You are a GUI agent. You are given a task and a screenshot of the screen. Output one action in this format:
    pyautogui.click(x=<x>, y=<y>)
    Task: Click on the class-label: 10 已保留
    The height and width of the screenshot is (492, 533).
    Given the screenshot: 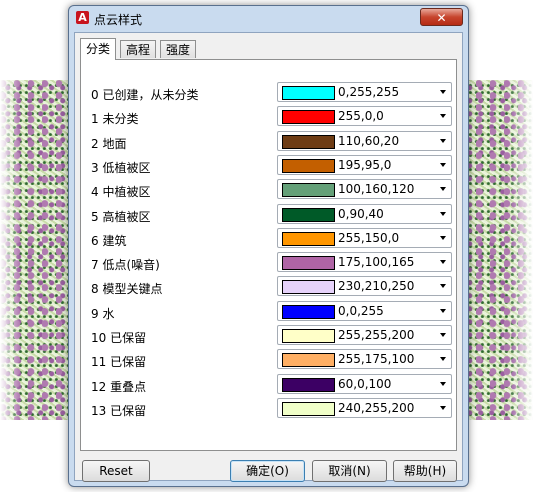 What is the action you would take?
    pyautogui.click(x=119, y=338)
    